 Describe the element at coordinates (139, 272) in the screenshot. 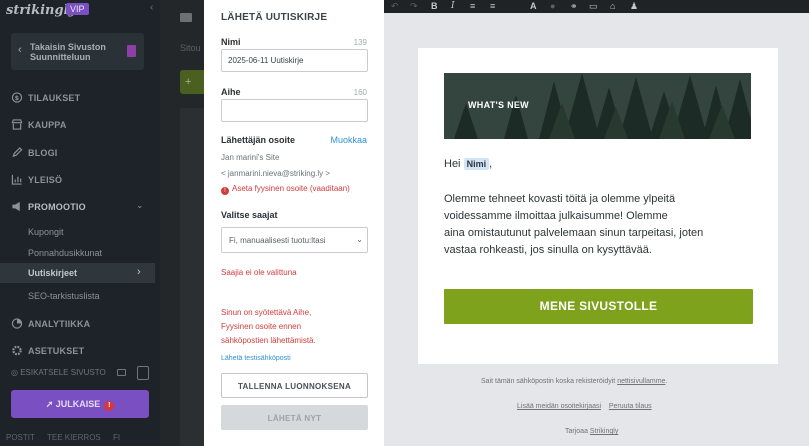

I see `chevron-right-icon: ›` at that location.